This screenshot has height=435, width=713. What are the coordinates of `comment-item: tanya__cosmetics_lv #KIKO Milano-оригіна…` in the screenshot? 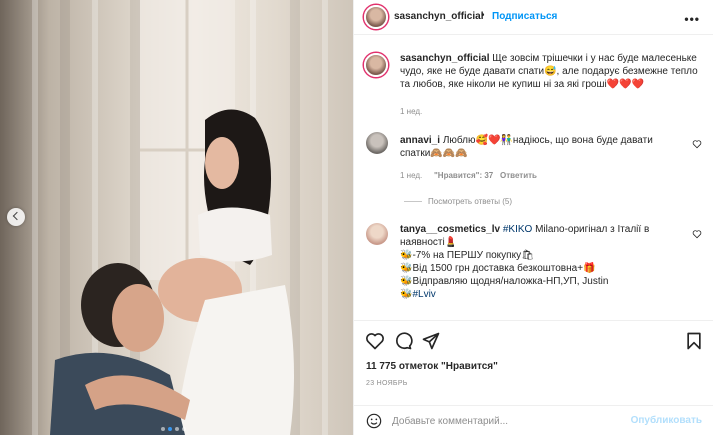 It's located at (545, 262).